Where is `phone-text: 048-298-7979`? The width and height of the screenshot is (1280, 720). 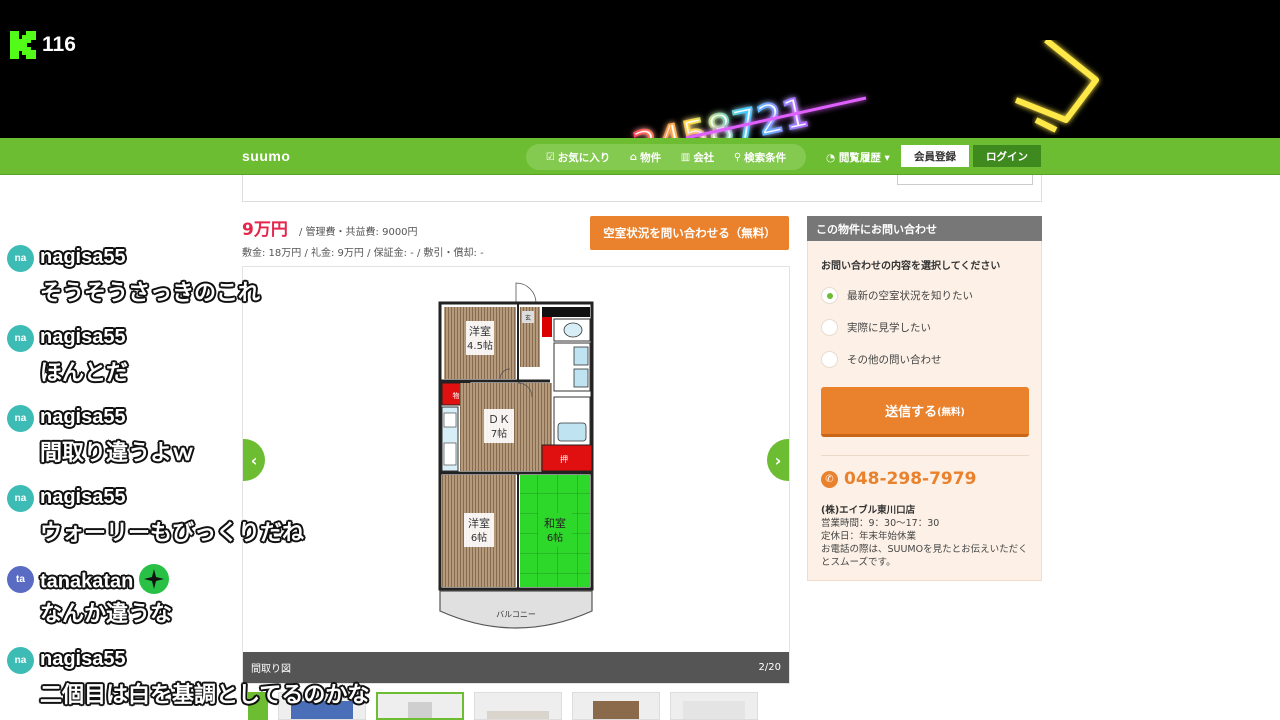
phone-text: 048-298-7979 is located at coordinates (910, 479).